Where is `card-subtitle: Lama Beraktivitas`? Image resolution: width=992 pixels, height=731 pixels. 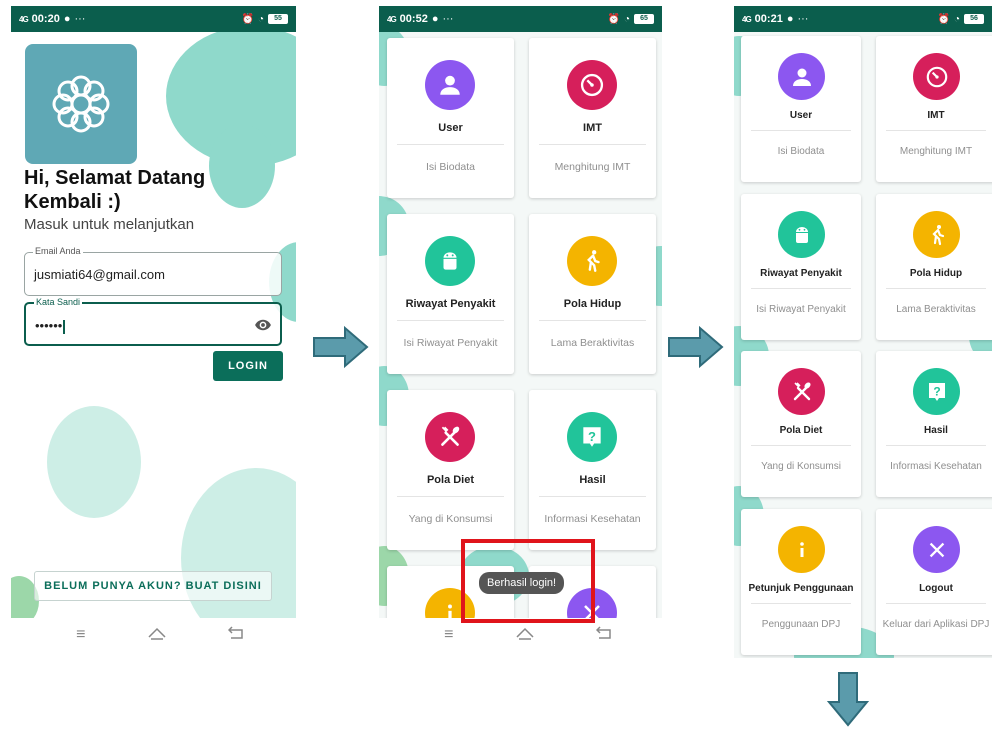
card-subtitle: Lama Beraktivitas is located at coordinates (936, 309).